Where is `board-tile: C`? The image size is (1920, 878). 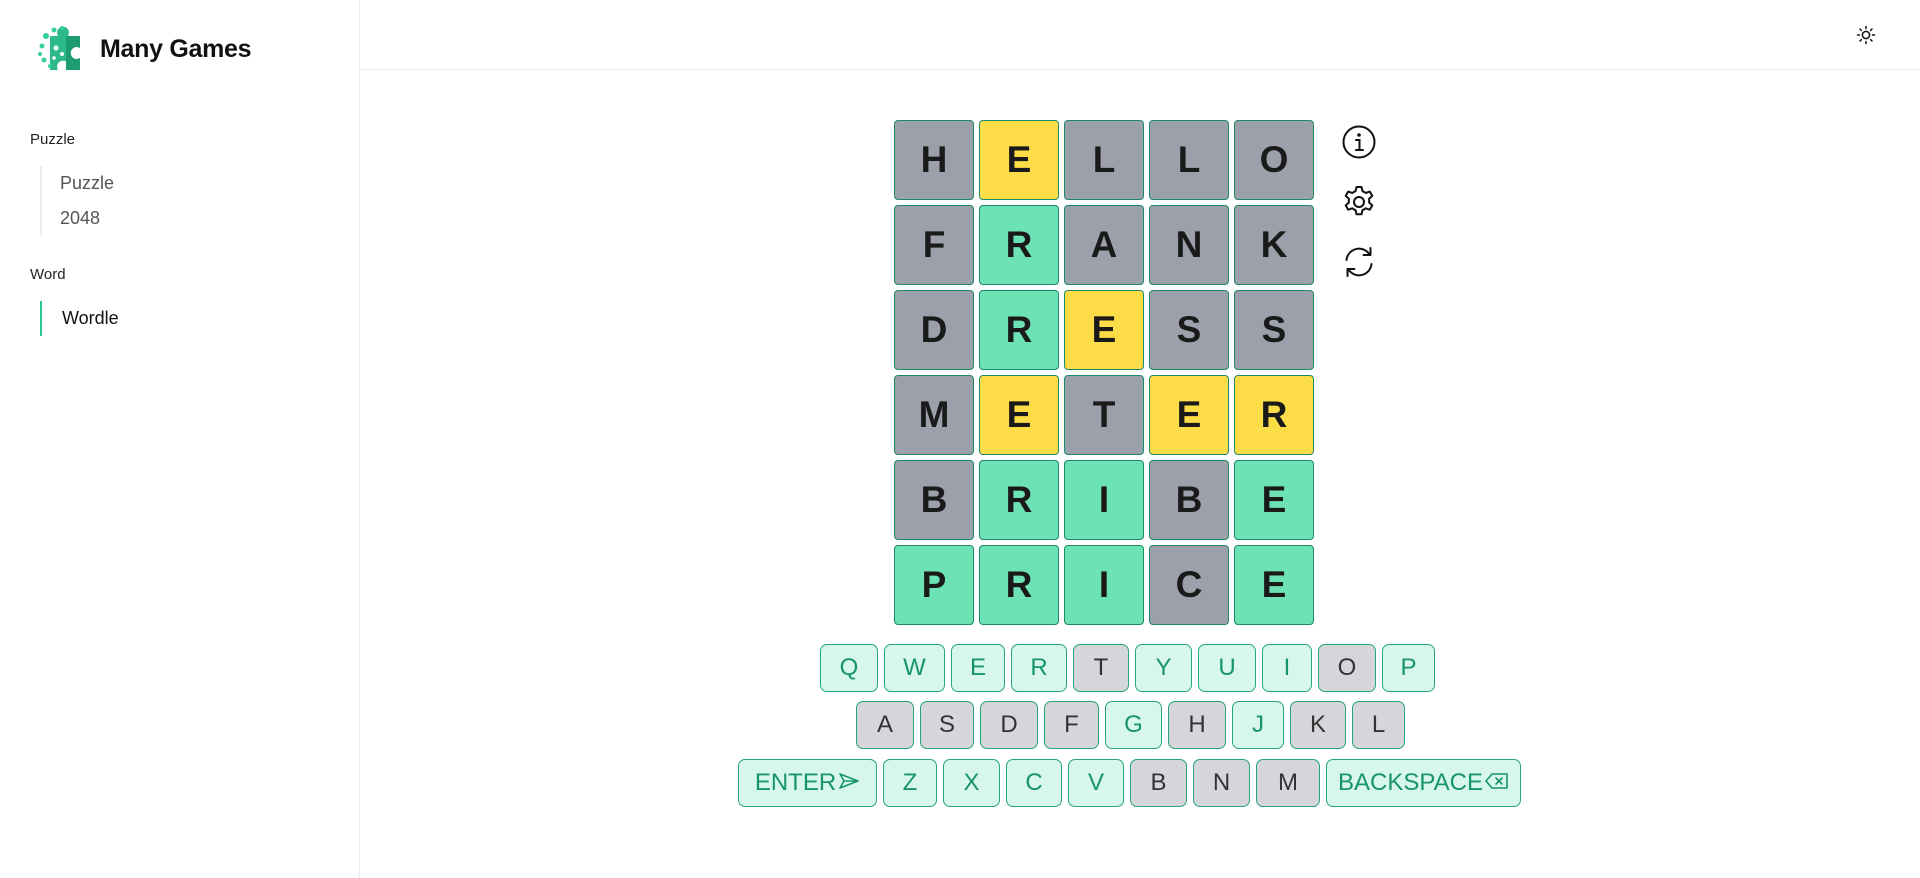 board-tile: C is located at coordinates (1189, 585).